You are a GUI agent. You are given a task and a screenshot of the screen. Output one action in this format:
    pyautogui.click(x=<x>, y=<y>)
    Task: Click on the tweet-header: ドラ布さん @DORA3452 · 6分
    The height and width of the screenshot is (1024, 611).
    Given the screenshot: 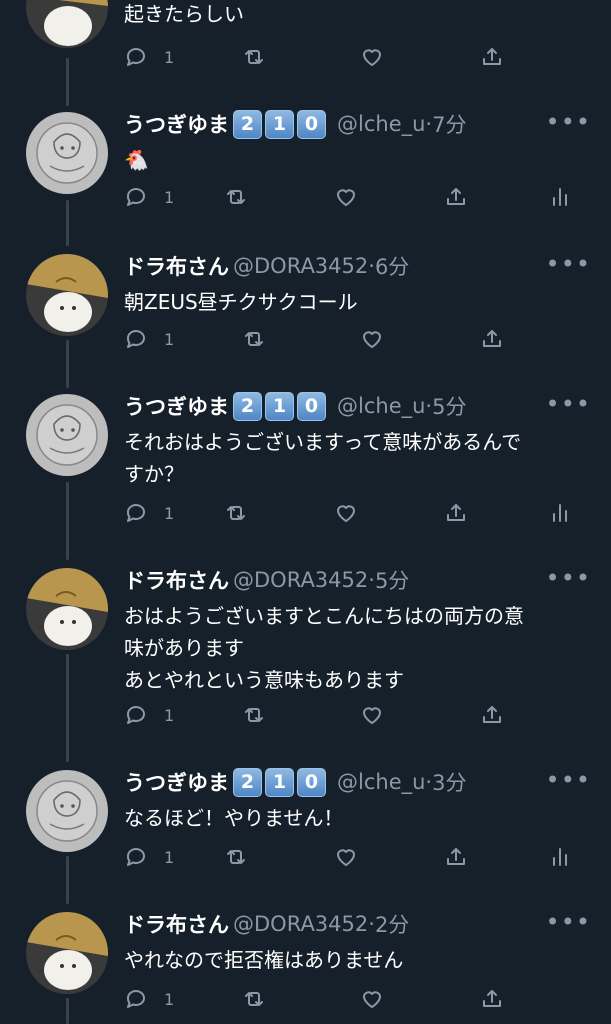 What is the action you would take?
    pyautogui.click(x=266, y=266)
    